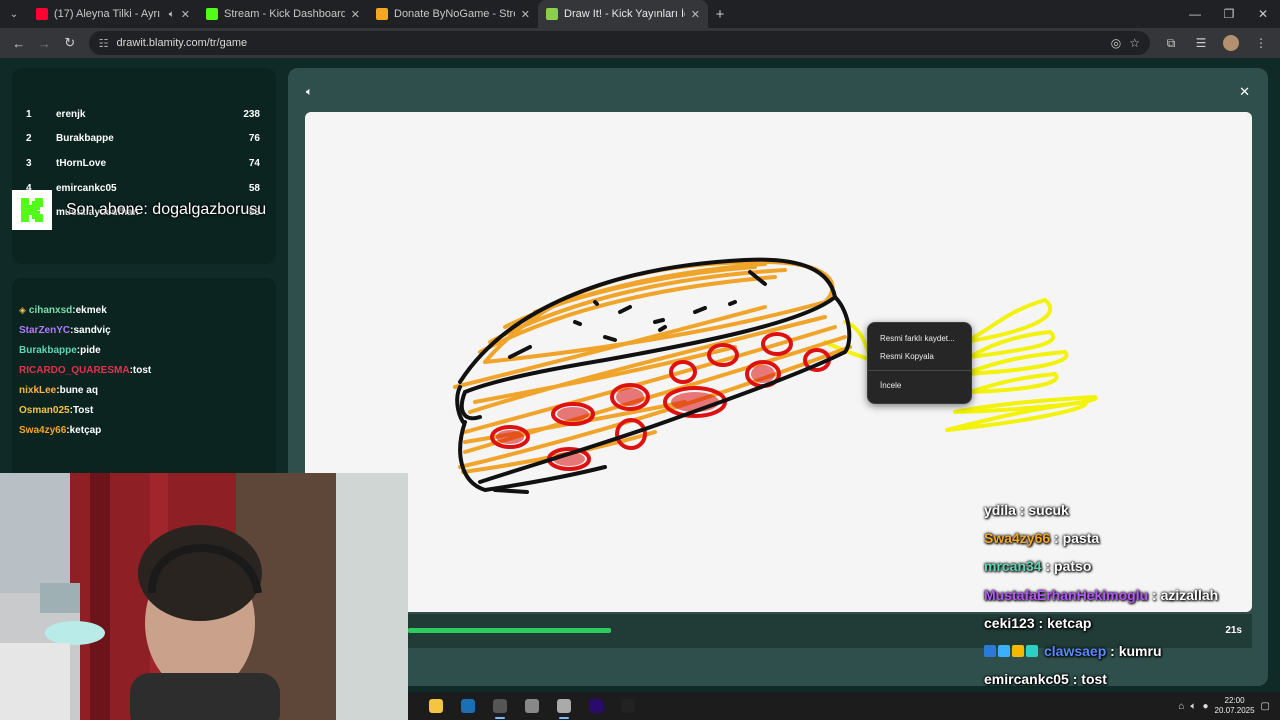 This screenshot has height=720, width=1280. Describe the element at coordinates (1195, 14) in the screenshot. I see `minimize-icon: —` at that location.